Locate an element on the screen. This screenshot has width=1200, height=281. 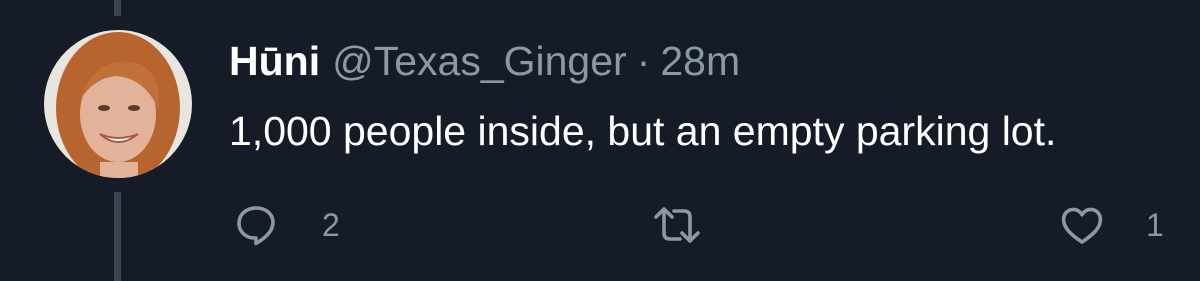
reply-icon is located at coordinates (256, 226).